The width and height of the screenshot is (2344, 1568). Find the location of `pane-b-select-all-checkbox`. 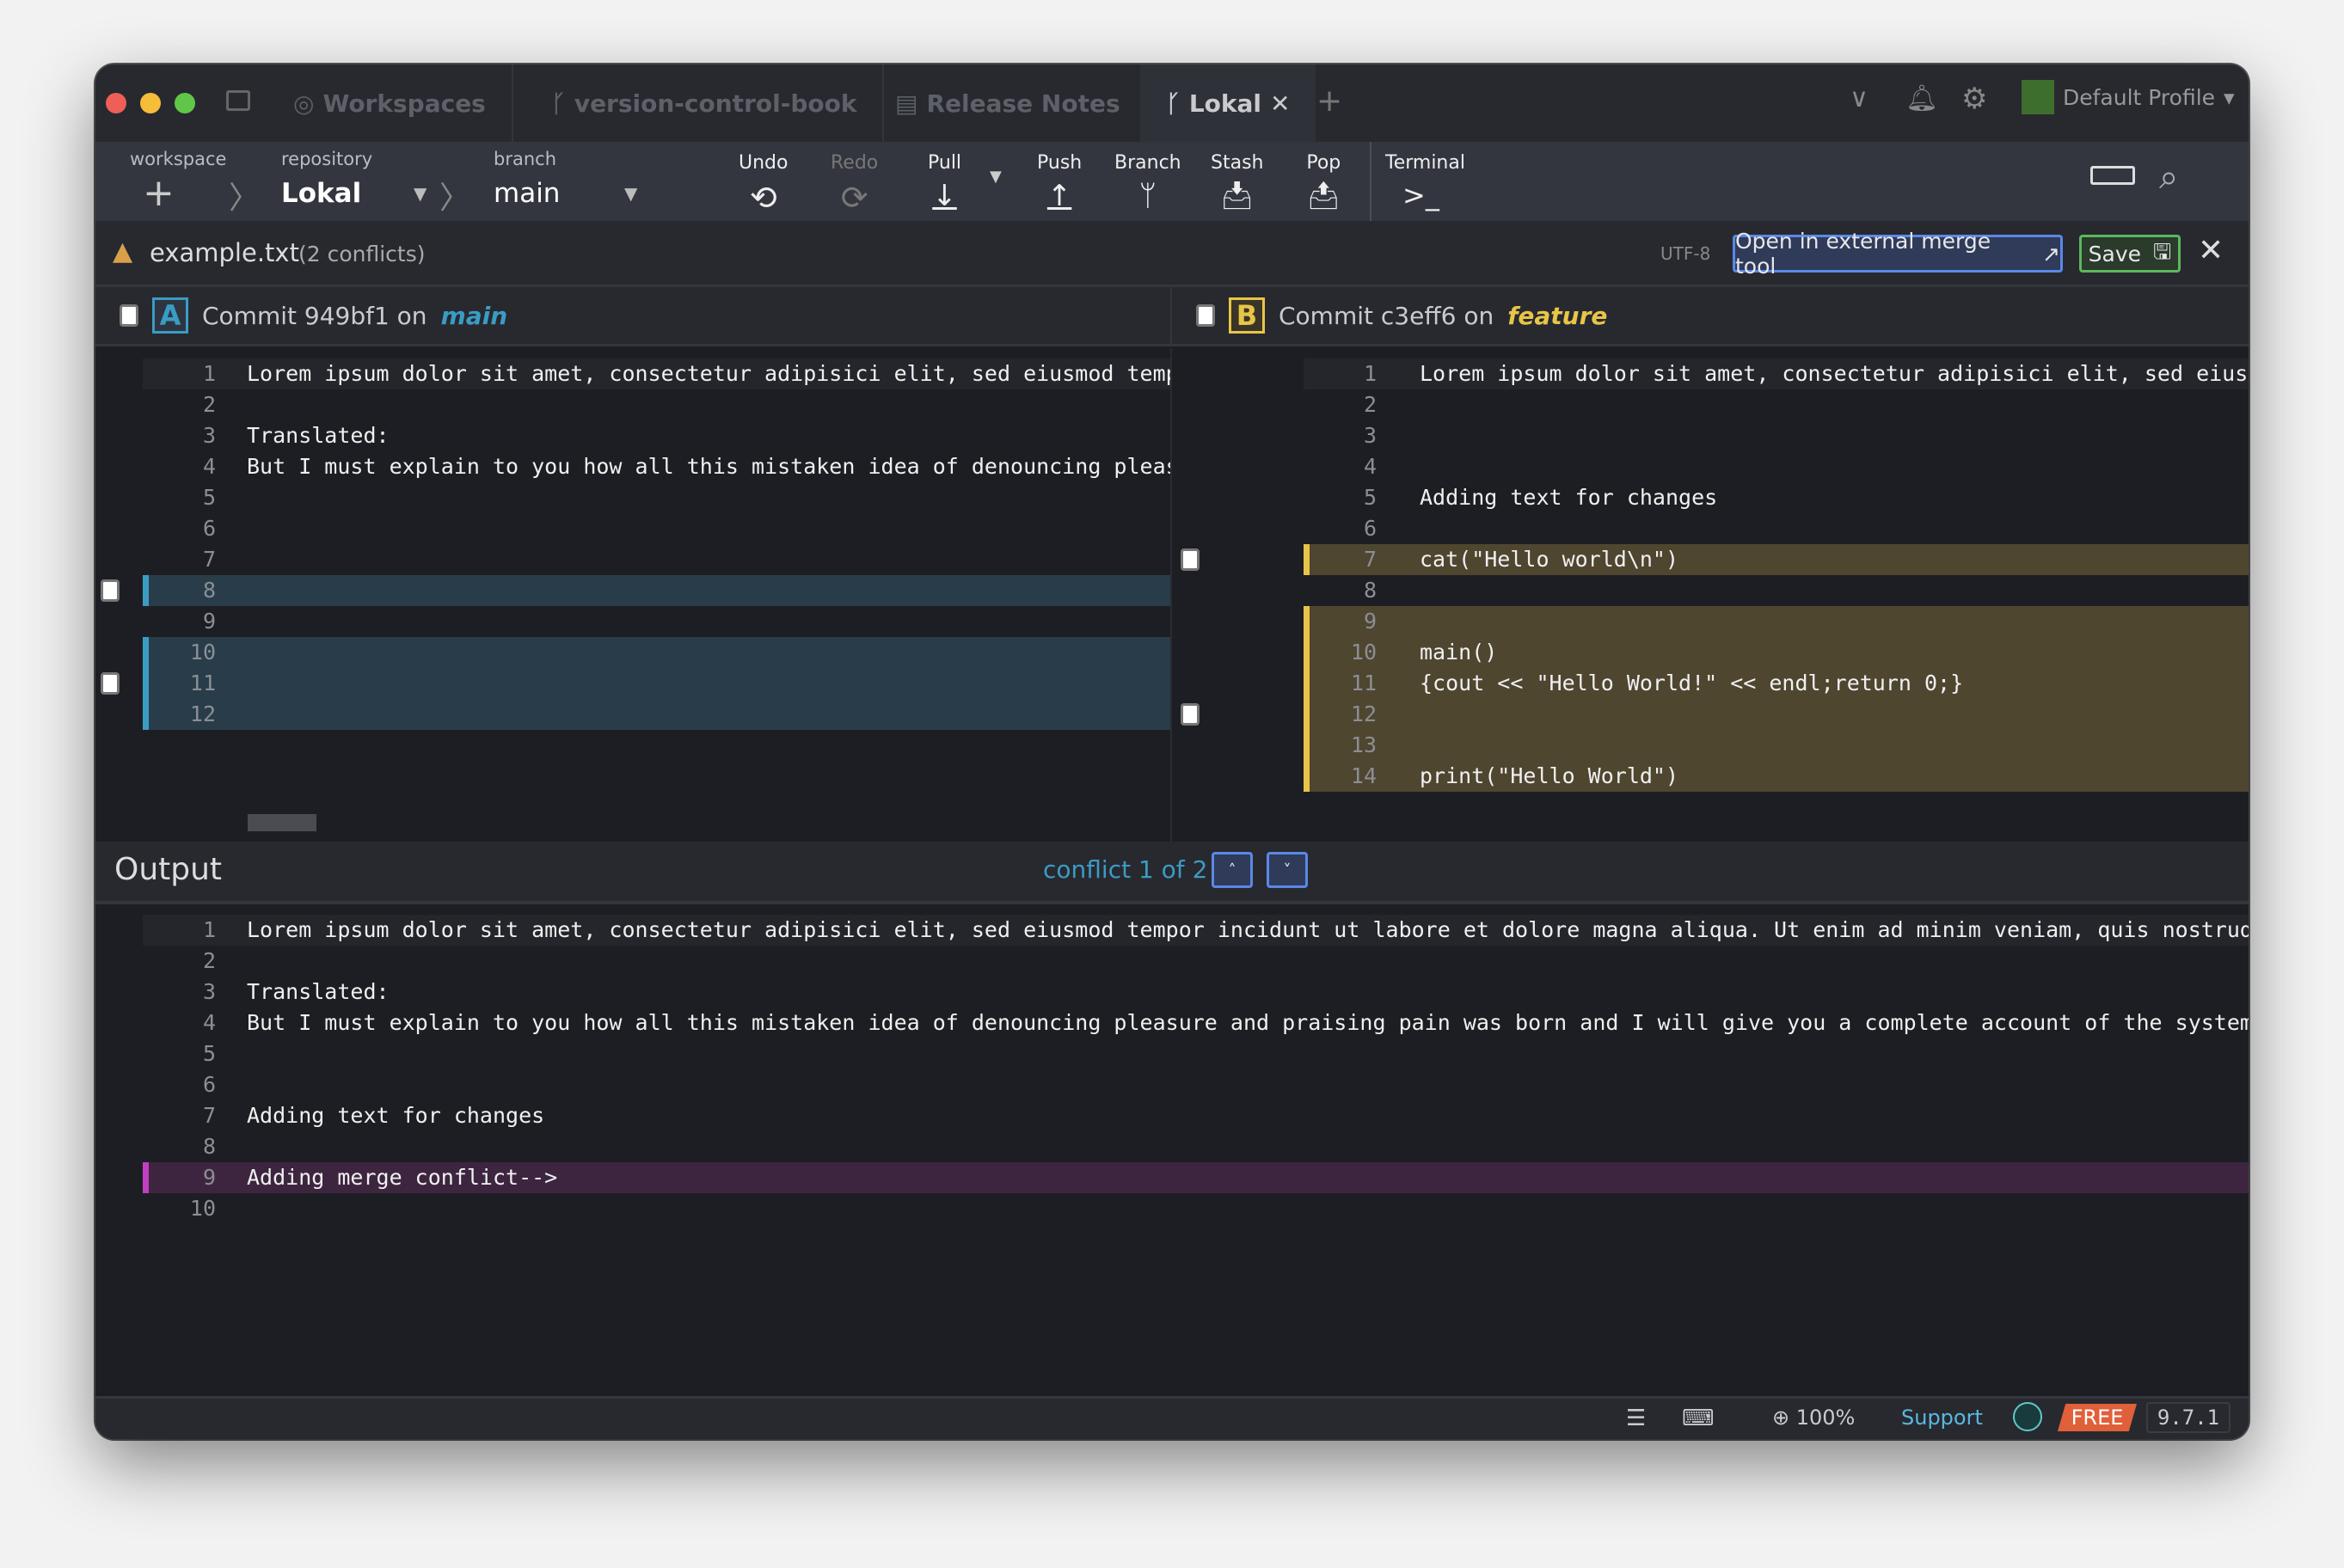

pane-b-select-all-checkbox is located at coordinates (1205, 315).